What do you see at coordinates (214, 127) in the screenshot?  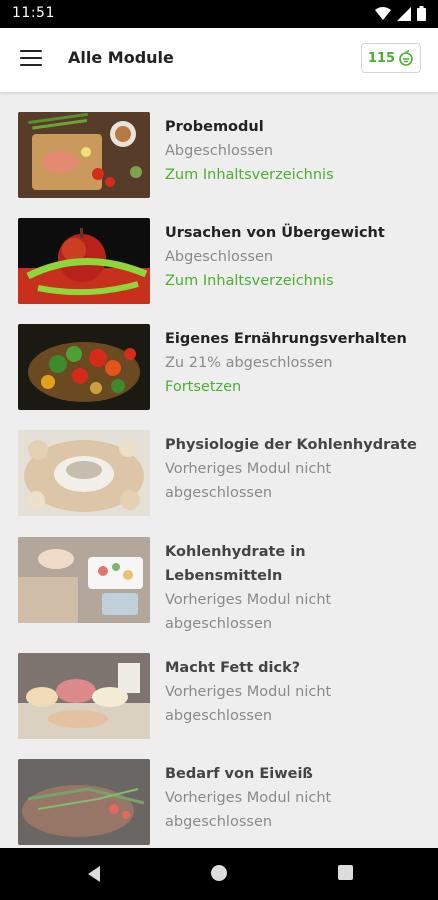 I see `module-title: Probemodul` at bounding box center [214, 127].